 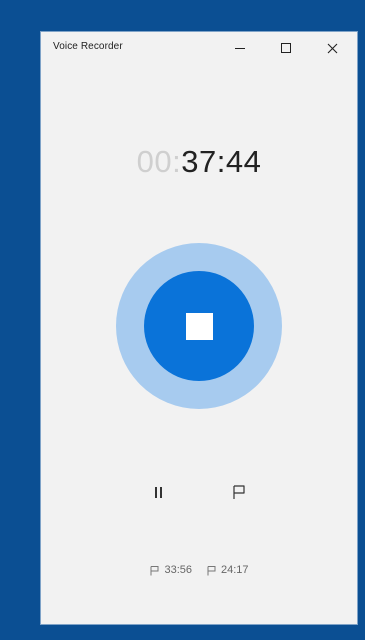 I want to click on minimize-button, so click(x=240, y=48).